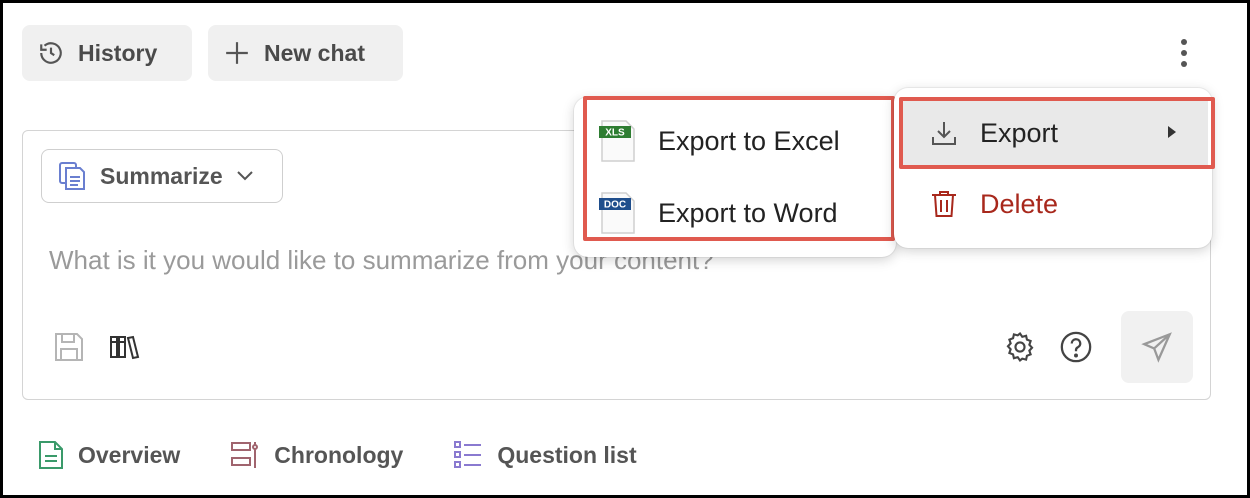 The image size is (1250, 498). I want to click on checklist-icon, so click(468, 454).